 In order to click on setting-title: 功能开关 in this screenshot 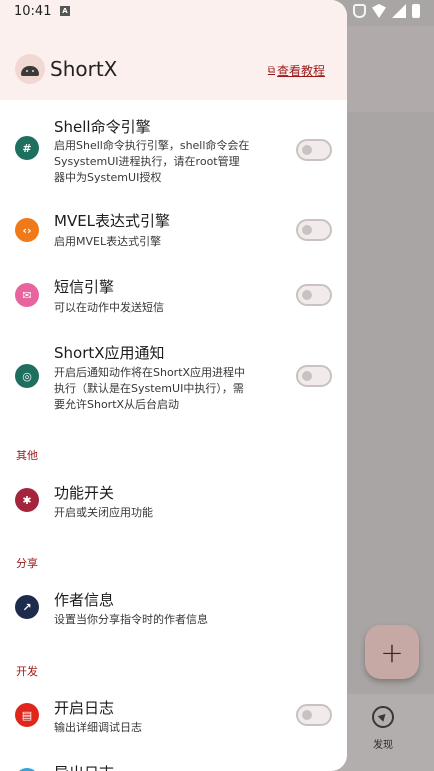, I will do `click(84, 493)`.